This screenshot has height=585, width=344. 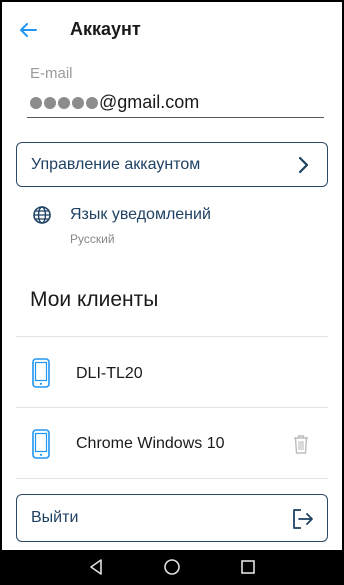 What do you see at coordinates (172, 30) in the screenshot?
I see `app-header: Аккаунт` at bounding box center [172, 30].